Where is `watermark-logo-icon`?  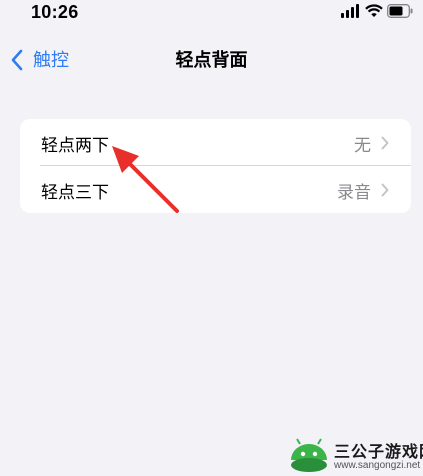 watermark-logo-icon is located at coordinates (309, 455).